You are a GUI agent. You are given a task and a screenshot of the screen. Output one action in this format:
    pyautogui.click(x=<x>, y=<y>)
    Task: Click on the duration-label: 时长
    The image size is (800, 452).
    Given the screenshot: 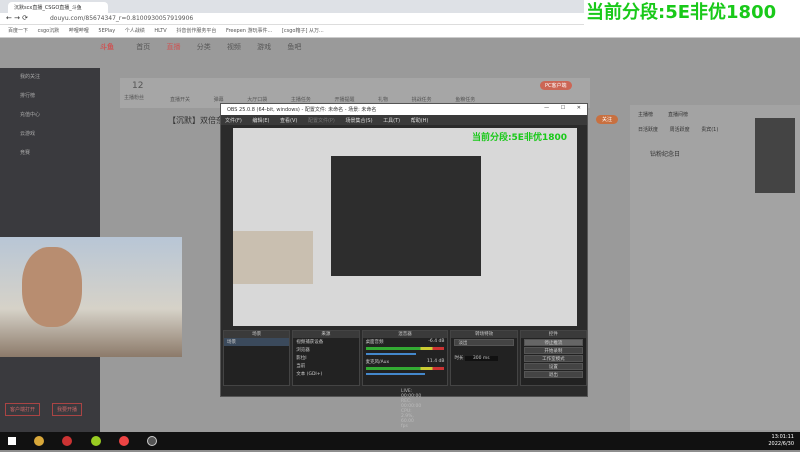 What is the action you would take?
    pyautogui.click(x=459, y=358)
    